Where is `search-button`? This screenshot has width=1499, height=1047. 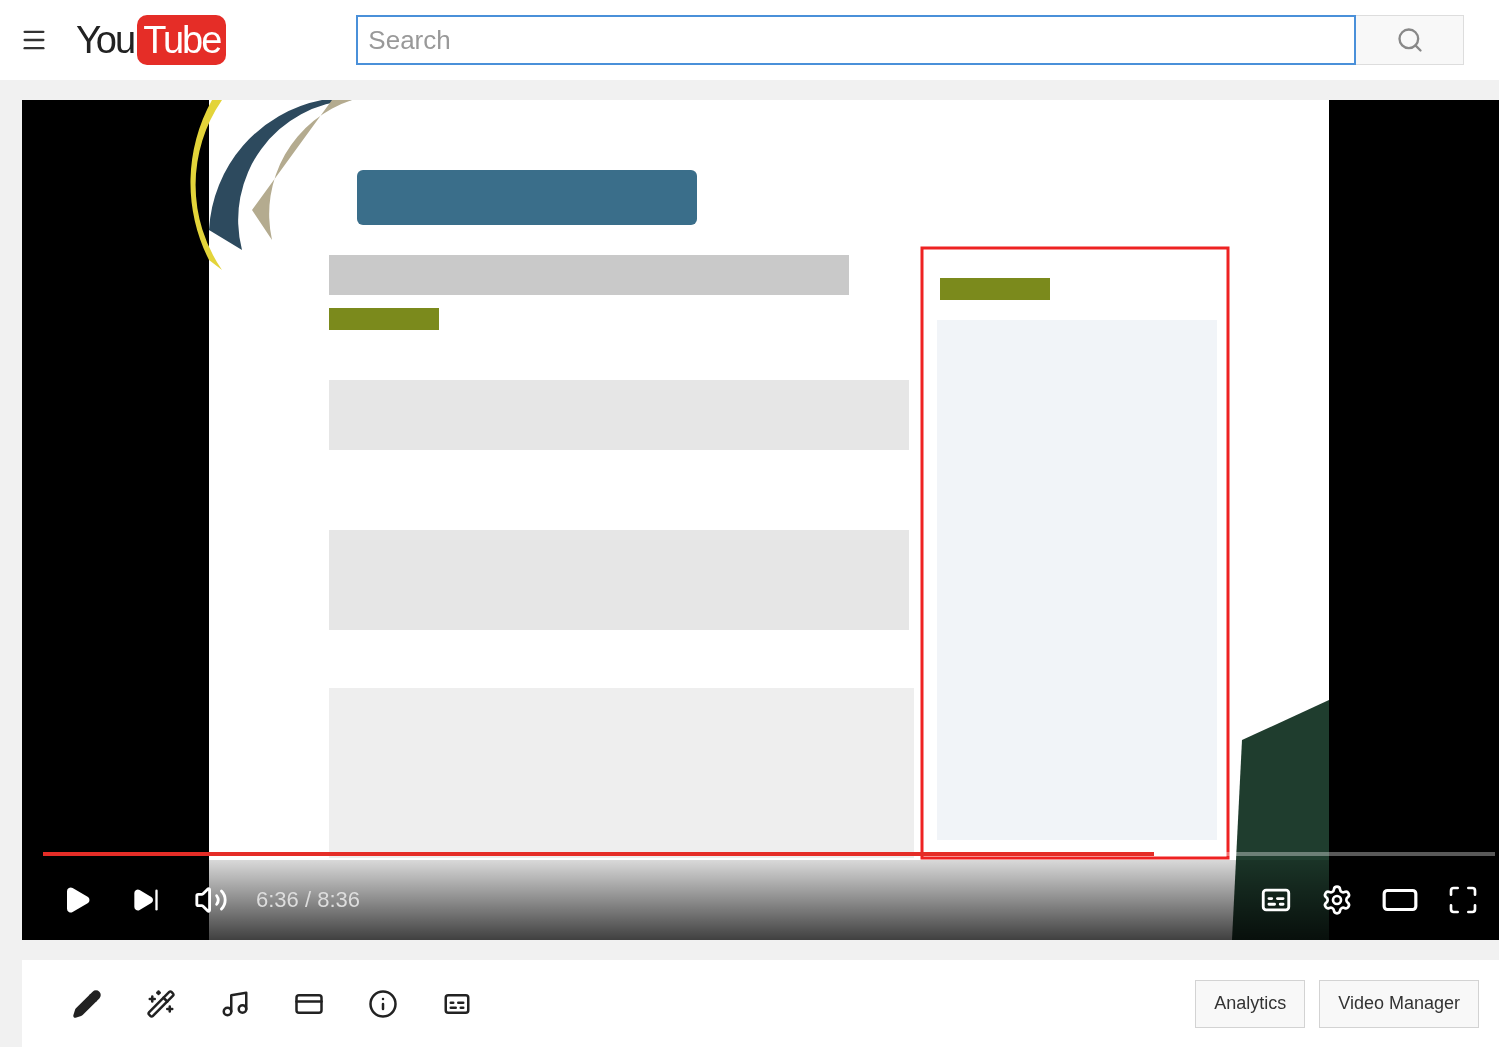
search-button is located at coordinates (1410, 40).